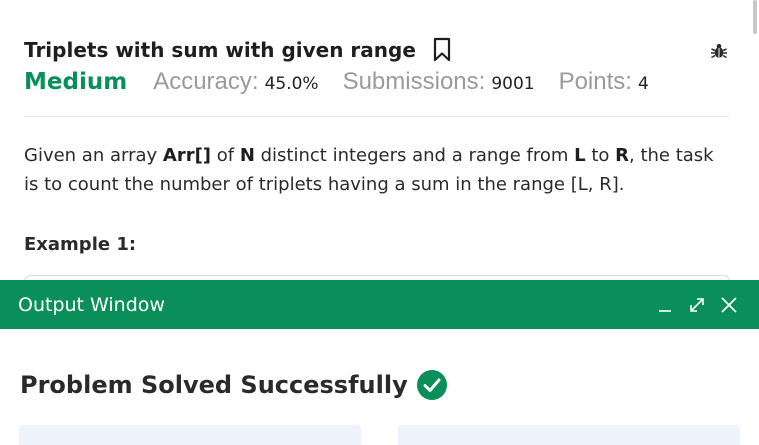 This screenshot has height=445, width=759. What do you see at coordinates (729, 305) in the screenshot?
I see `close-icon` at bounding box center [729, 305].